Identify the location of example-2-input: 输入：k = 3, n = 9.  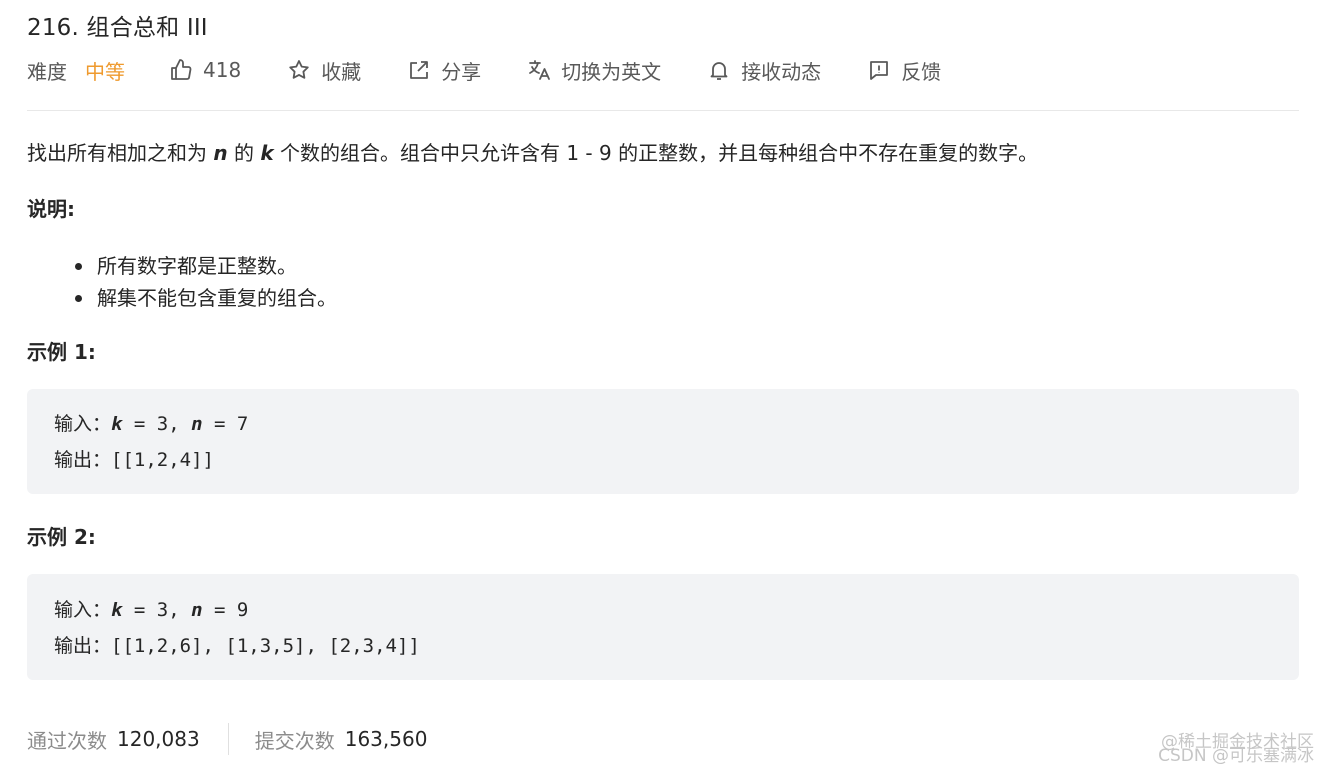
(151, 610).